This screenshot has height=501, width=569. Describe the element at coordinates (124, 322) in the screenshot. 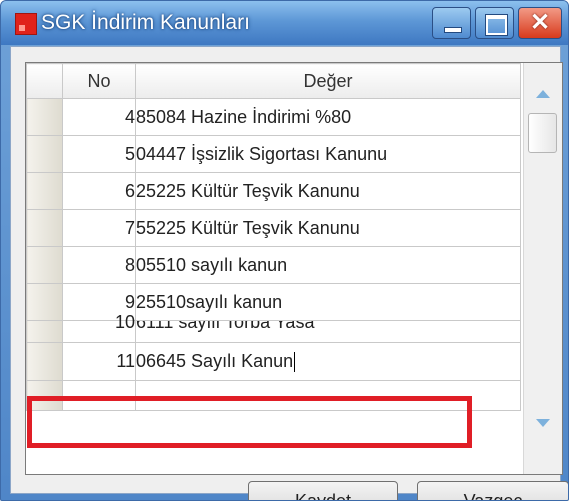

I see `cell-no-text: 10` at that location.